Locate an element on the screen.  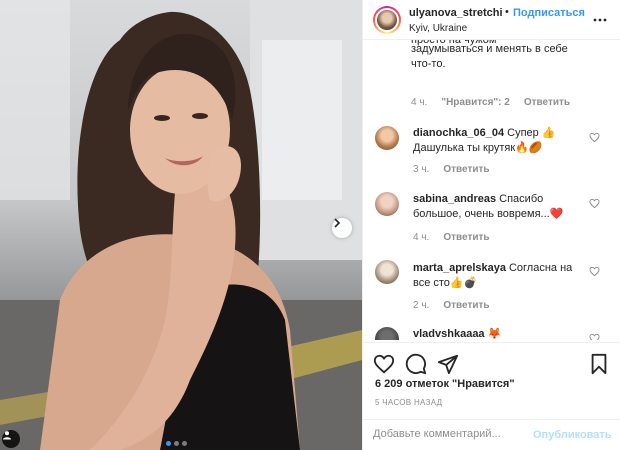
comment-text: vladvshkaaaa 🦊 is located at coordinates (457, 334).